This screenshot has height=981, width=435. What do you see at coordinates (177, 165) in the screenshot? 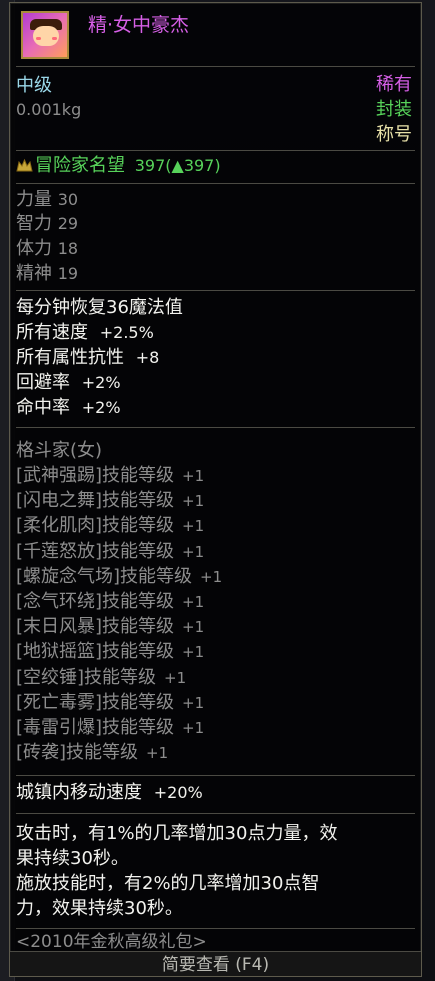
I see `reputation-value: 397(▲397)` at bounding box center [177, 165].